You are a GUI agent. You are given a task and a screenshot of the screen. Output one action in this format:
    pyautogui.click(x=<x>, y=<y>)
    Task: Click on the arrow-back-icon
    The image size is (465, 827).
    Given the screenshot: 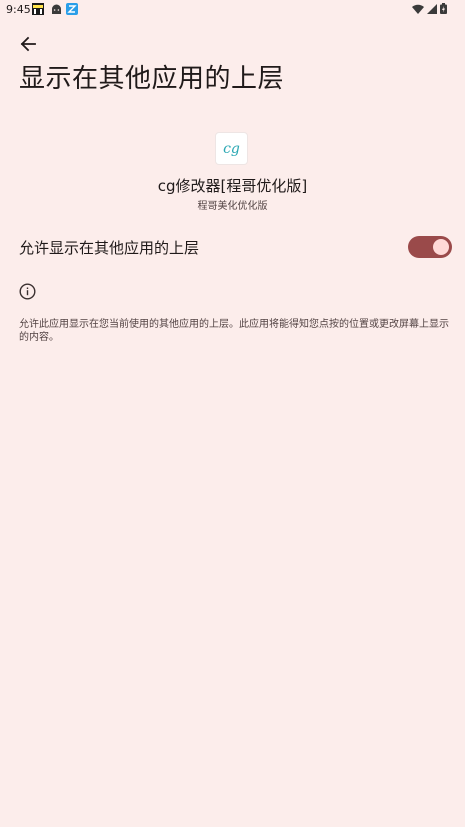 What is the action you would take?
    pyautogui.click(x=28, y=44)
    